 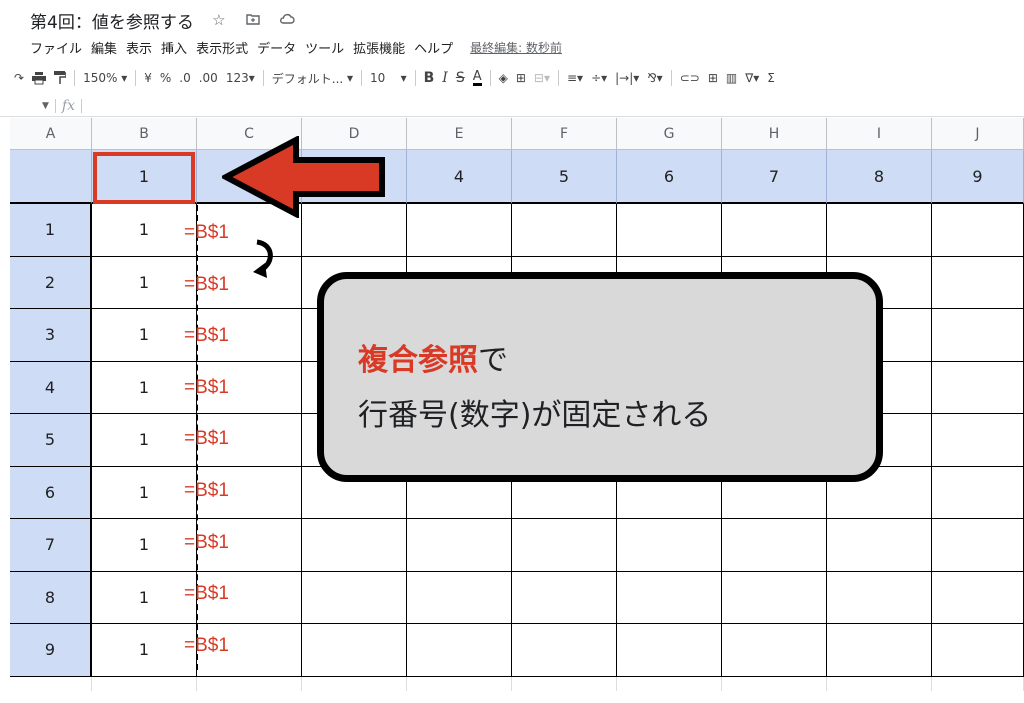 I want to click on italic-button: I, so click(x=445, y=78).